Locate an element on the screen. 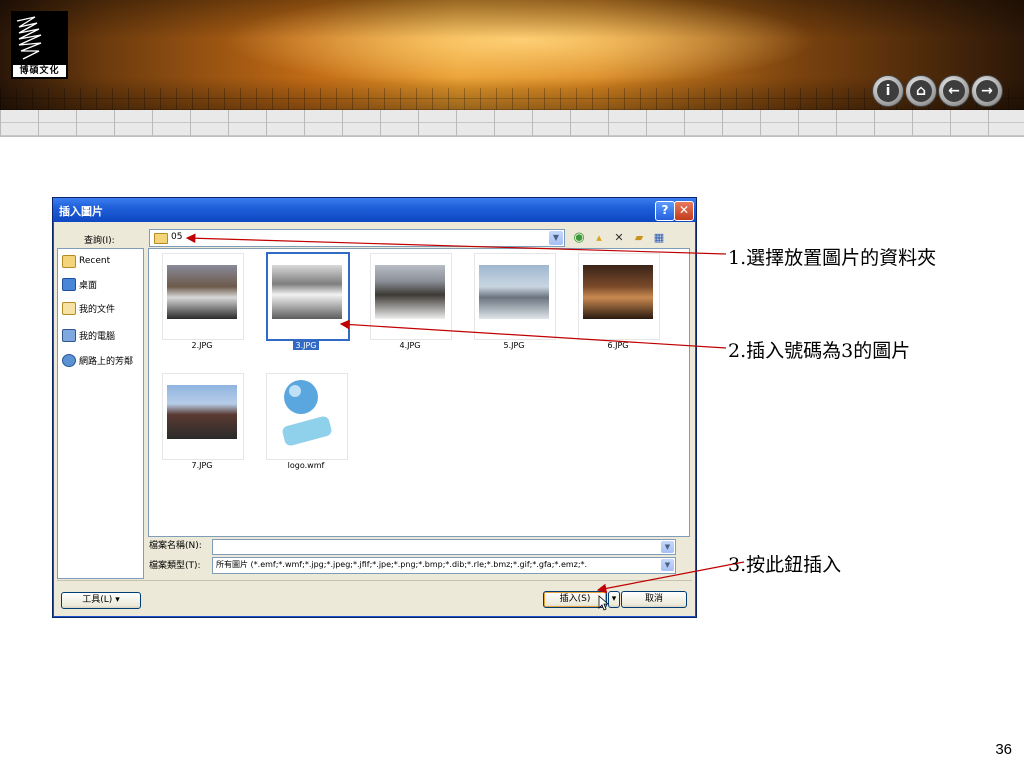 Image resolution: width=1024 pixels, height=768 pixels. prev-button: ← is located at coordinates (954, 91).